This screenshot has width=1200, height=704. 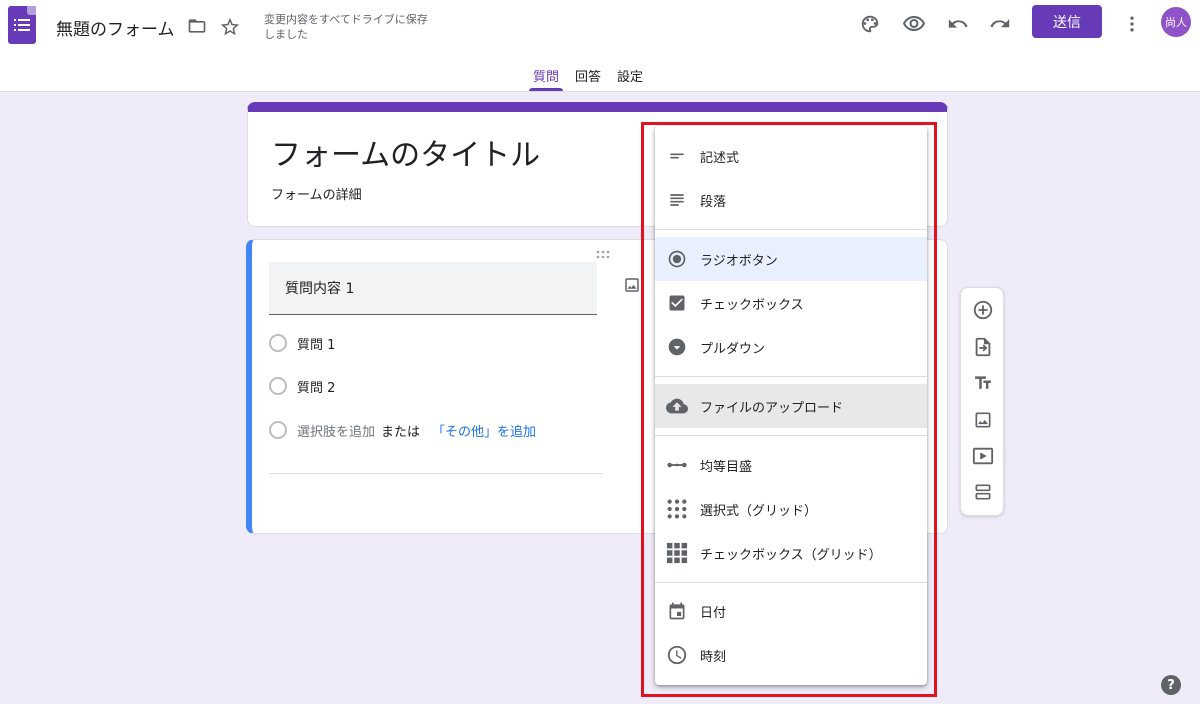 I want to click on menu-item-label: ファイルのアップロード, so click(x=772, y=408).